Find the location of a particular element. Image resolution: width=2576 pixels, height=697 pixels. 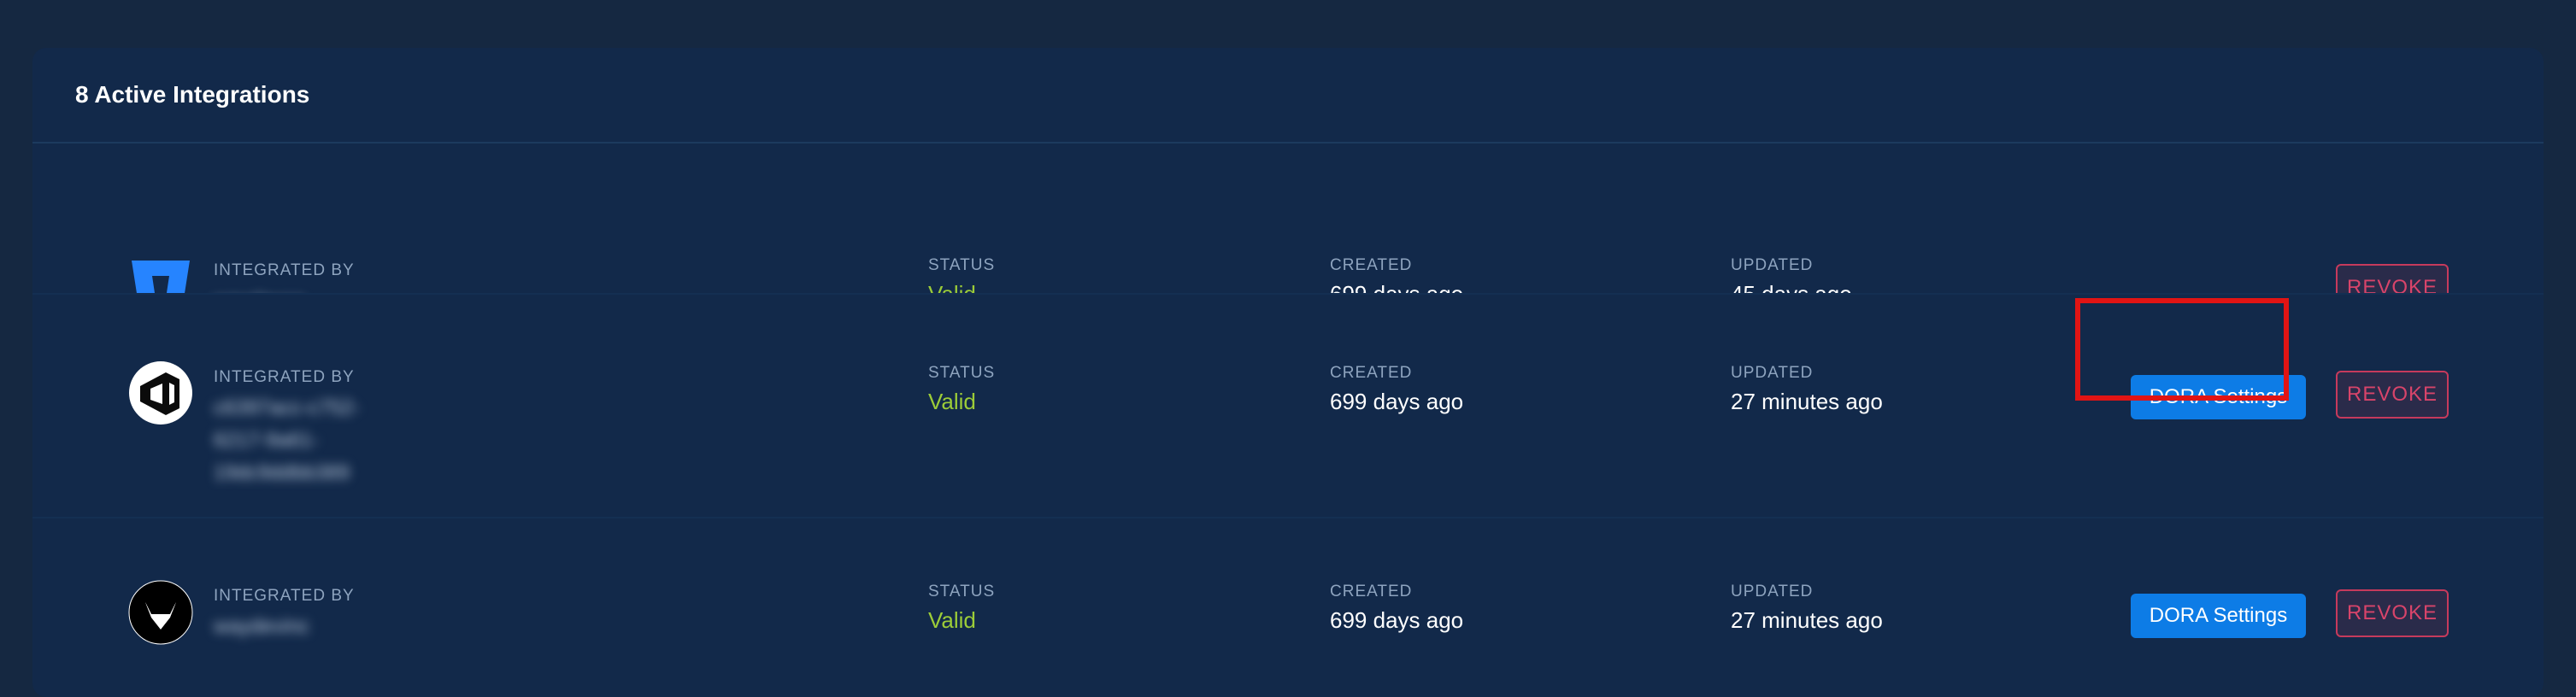

integrated-by-value: waydevinc is located at coordinates (262, 626).